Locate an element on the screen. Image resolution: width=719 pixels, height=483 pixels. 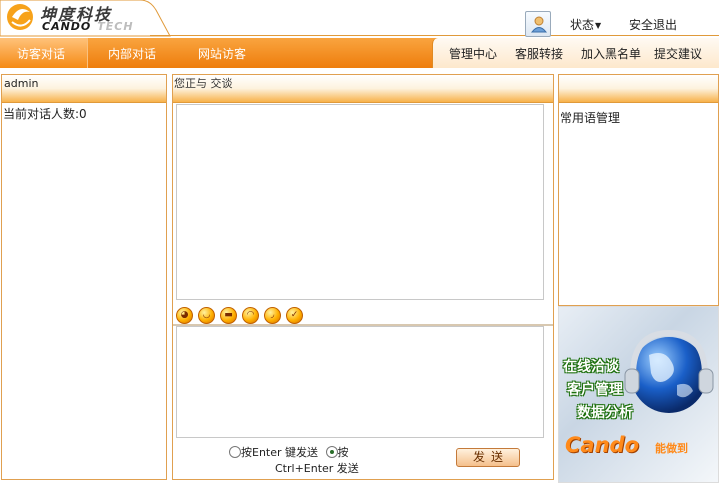
logo-en-main: CANDO is located at coordinates (67, 26).